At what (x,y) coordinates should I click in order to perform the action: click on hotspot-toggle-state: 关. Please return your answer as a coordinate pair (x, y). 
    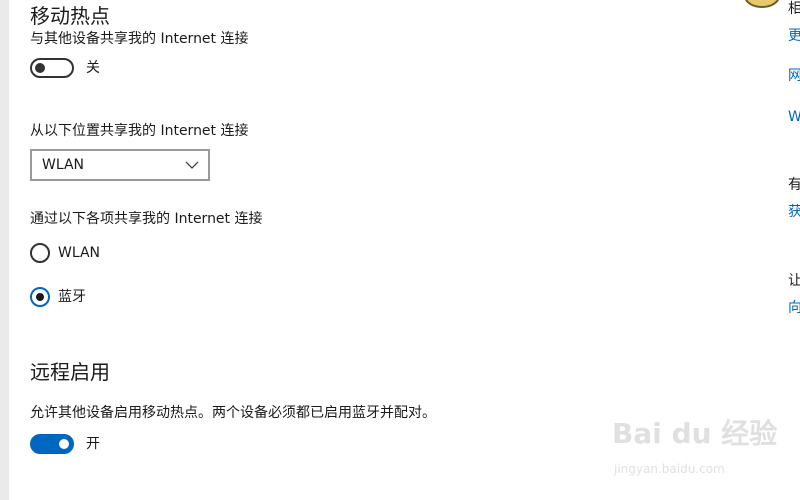
    Looking at the image, I should click on (93, 68).